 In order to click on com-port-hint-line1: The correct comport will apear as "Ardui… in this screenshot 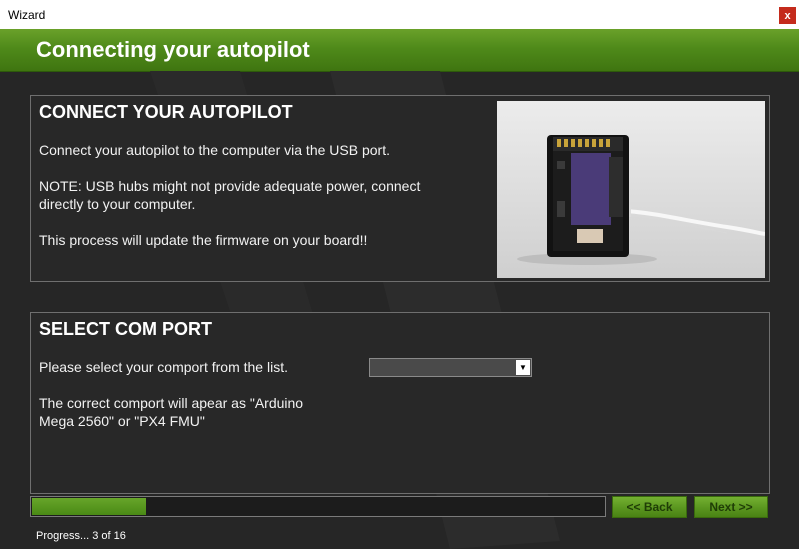, I will do `click(171, 403)`.